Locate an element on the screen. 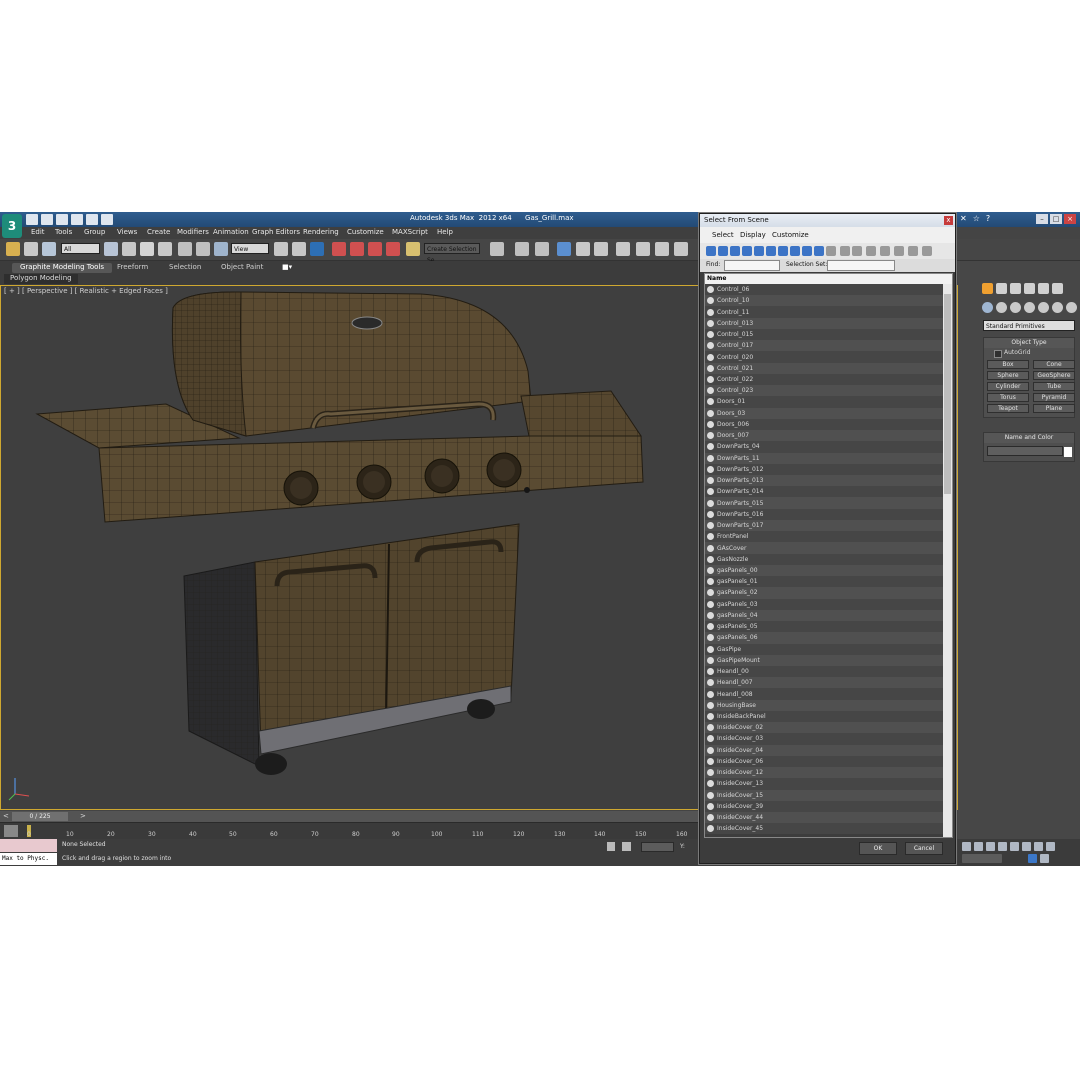 The image size is (1080, 1080). frame-field is located at coordinates (982, 858).